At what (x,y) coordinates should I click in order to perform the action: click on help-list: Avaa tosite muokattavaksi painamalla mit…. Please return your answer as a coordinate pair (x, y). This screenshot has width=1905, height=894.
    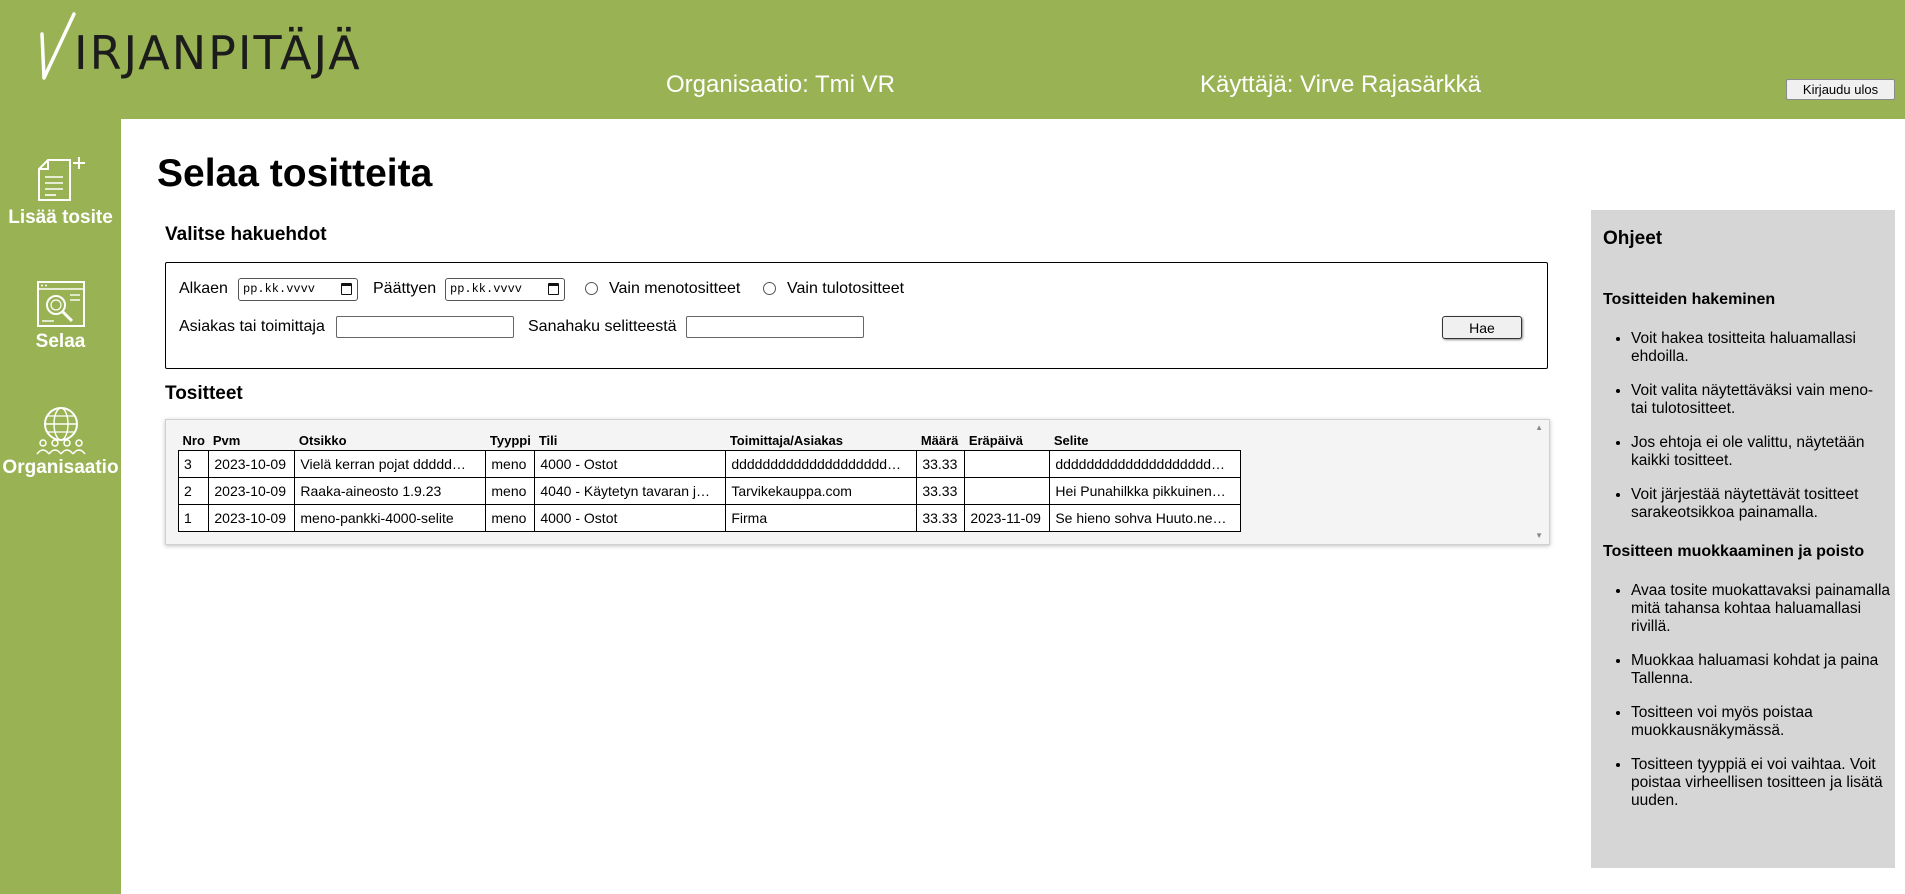
    Looking at the image, I should click on (1748, 704).